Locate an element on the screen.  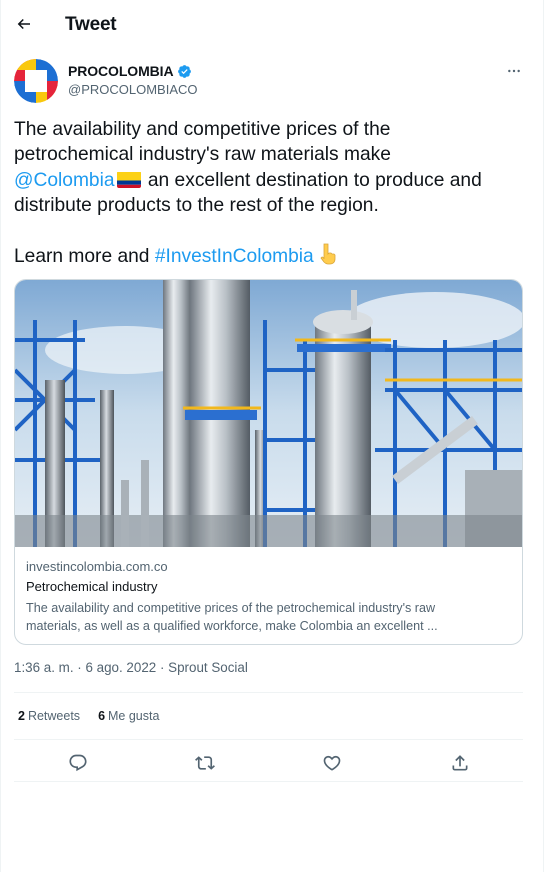
back-arrow-icon is located at coordinates (23, 24).